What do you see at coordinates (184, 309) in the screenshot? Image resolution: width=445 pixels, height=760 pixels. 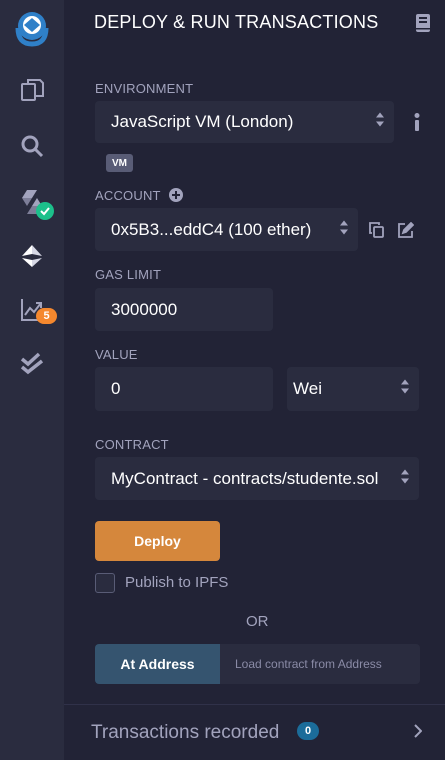 I see `gas-limit-input: 3000000` at bounding box center [184, 309].